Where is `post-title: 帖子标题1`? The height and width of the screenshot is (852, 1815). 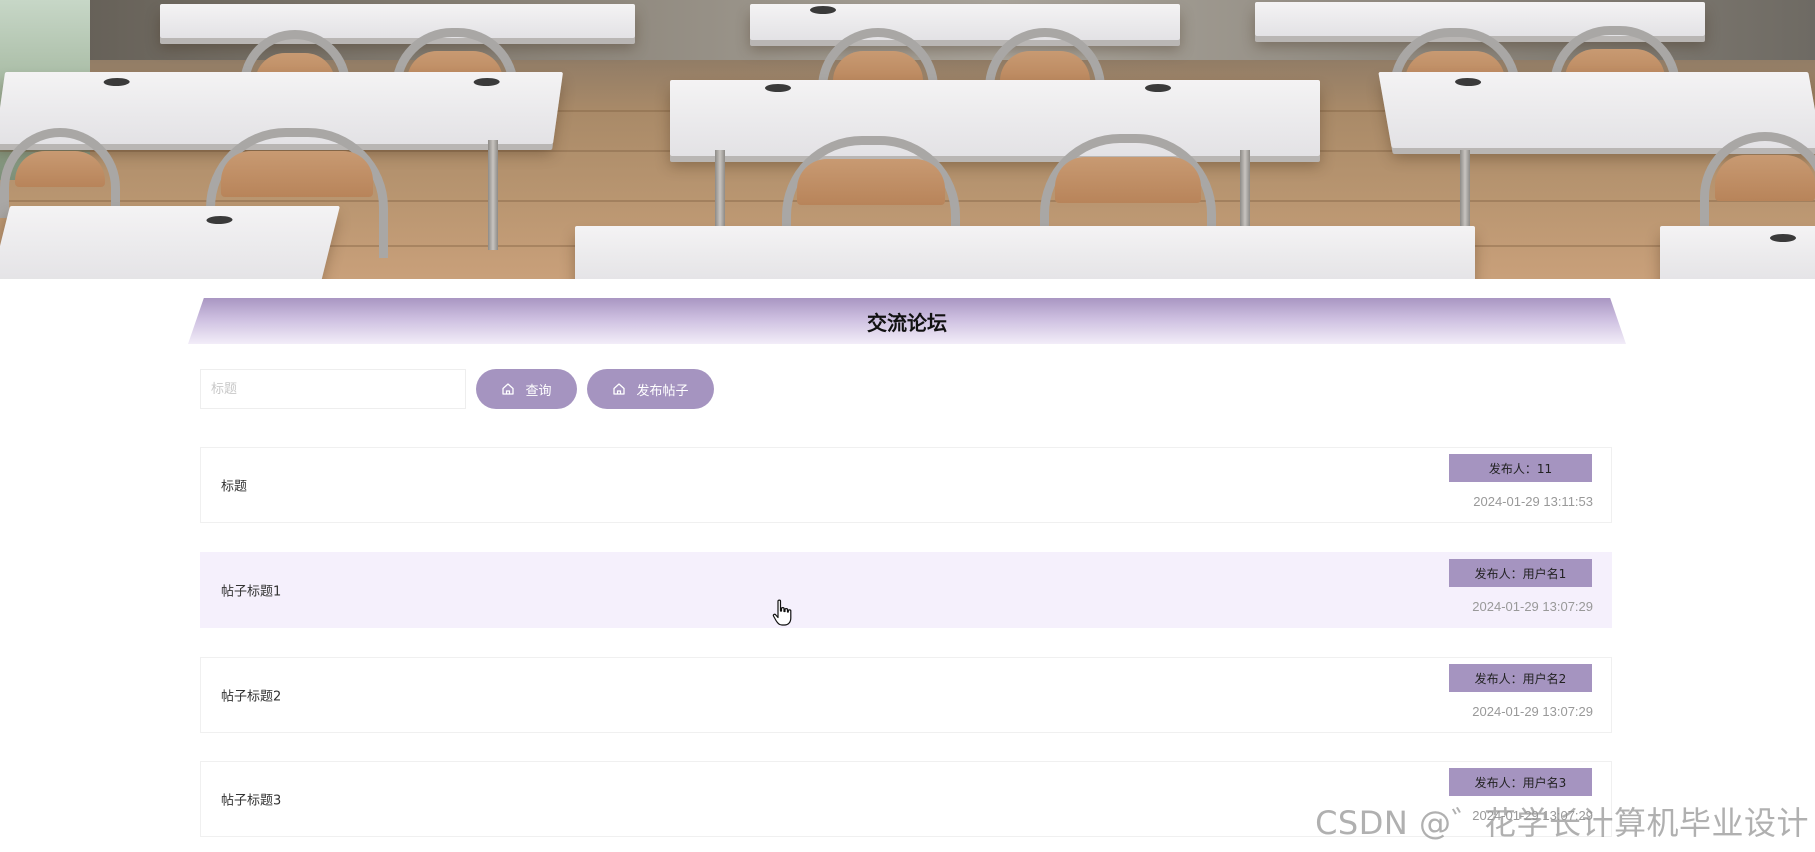
post-title: 帖子标题1 is located at coordinates (251, 592).